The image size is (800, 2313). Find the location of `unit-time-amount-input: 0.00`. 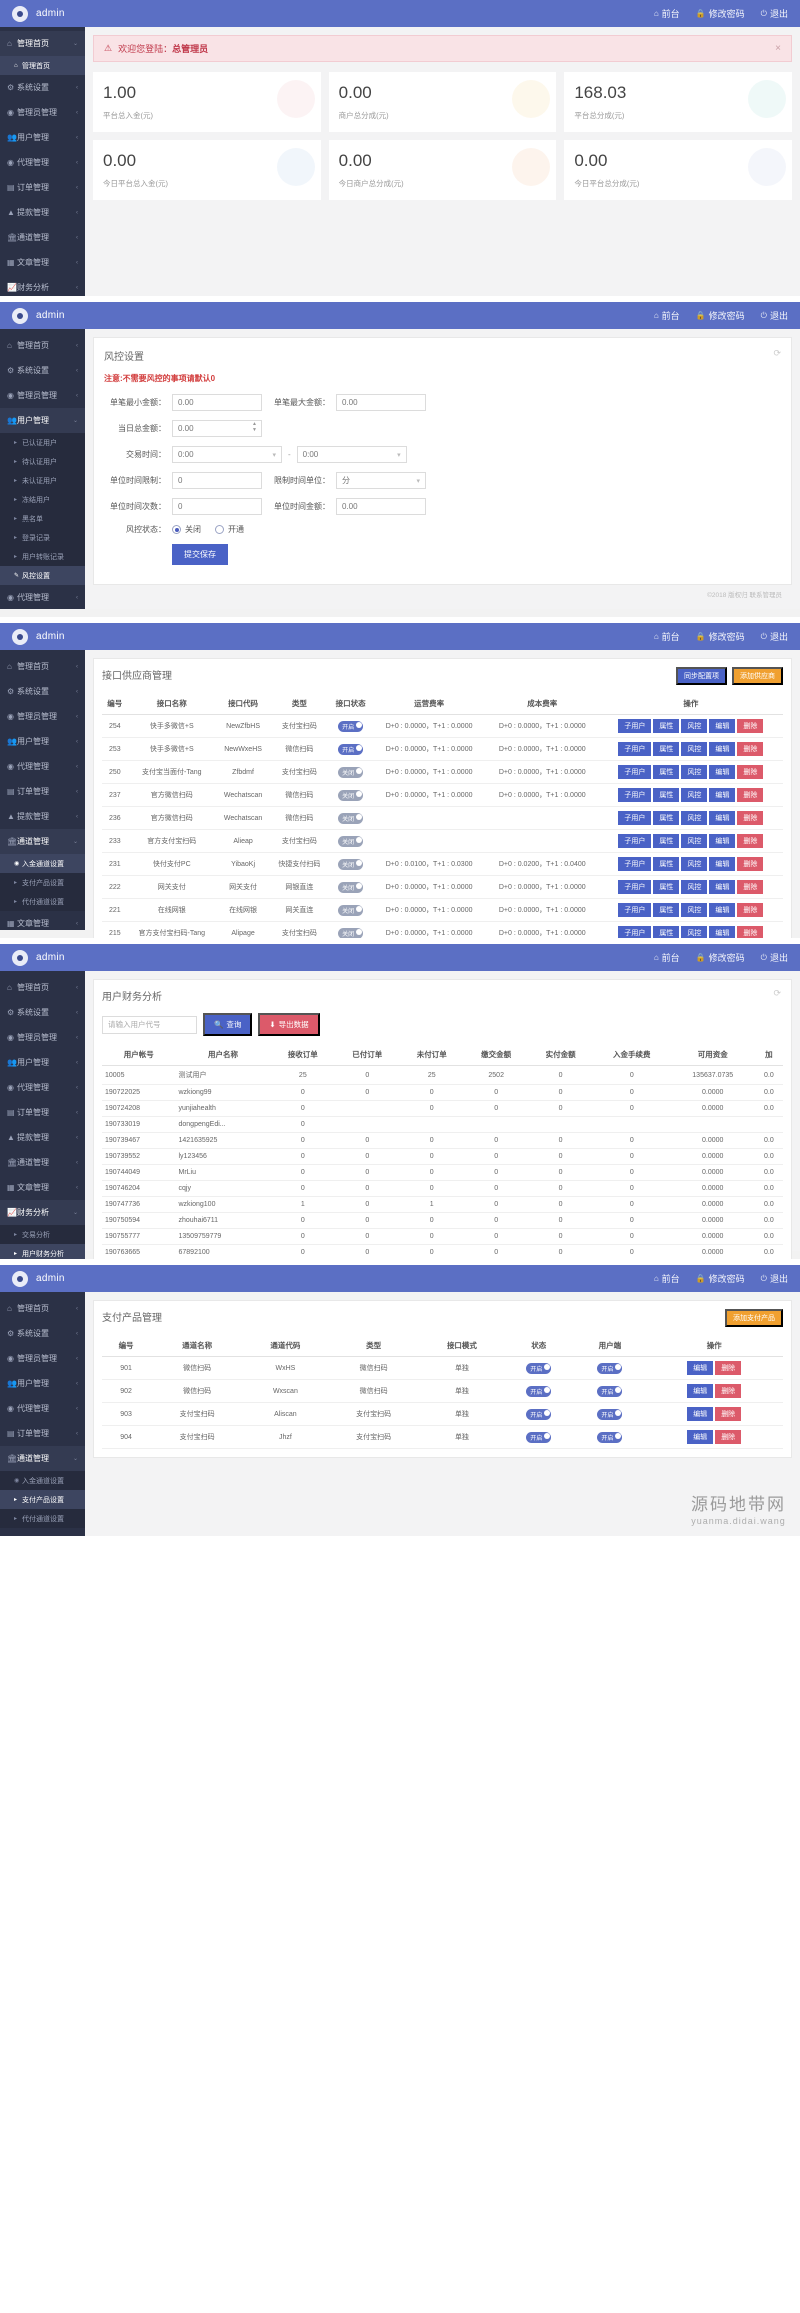

unit-time-amount-input: 0.00 is located at coordinates (381, 506).